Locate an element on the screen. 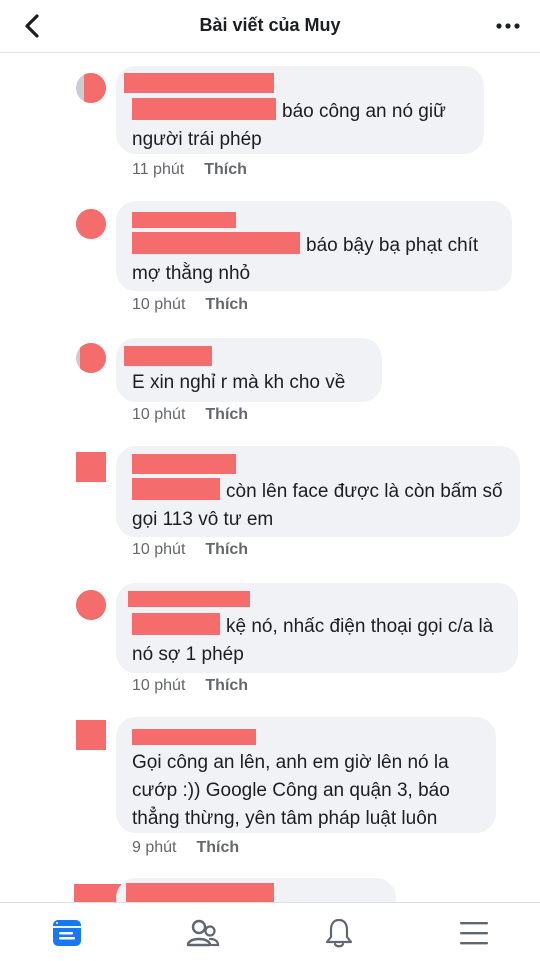 Image resolution: width=540 pixels, height=961 pixels. comment-text: báo bậy bạ phạt chít mợ thằng nhỏ is located at coordinates (317, 260).